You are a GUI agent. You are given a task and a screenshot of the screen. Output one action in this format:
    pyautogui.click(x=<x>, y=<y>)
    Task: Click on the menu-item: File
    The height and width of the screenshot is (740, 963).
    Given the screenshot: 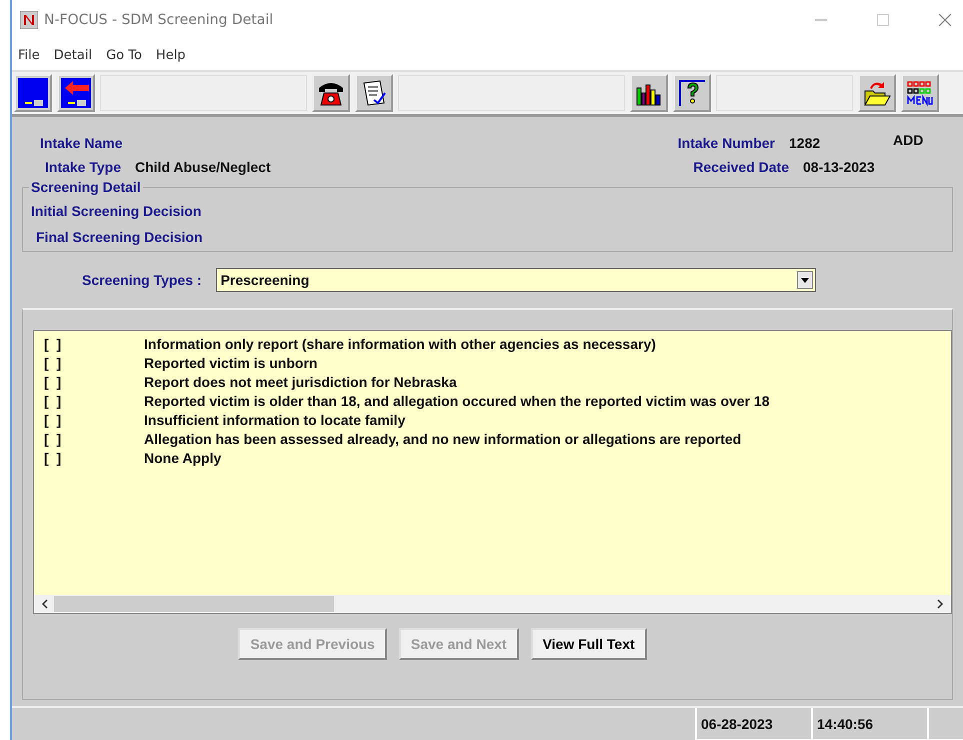 What is the action you would take?
    pyautogui.click(x=29, y=55)
    